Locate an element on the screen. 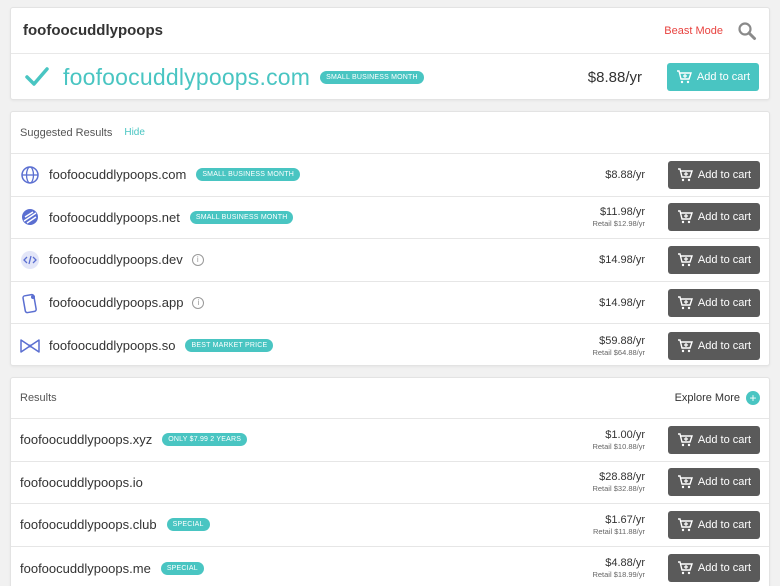 This screenshot has height=586, width=780. price-block: $28.88/yr Retail $32.88/yr is located at coordinates (618, 482).